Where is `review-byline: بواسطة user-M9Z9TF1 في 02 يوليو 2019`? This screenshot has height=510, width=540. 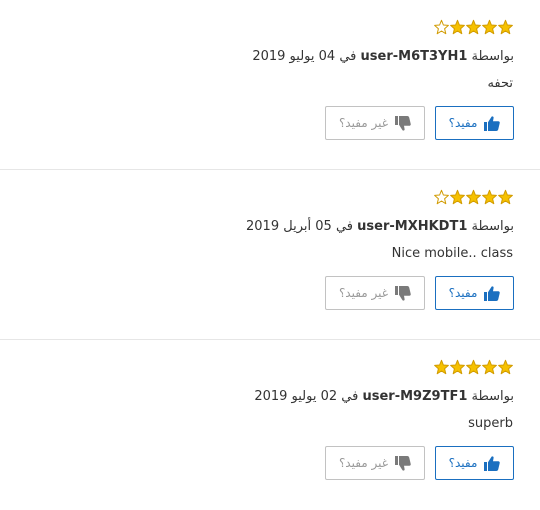 review-byline: بواسطة user-M9Z9TF1 في 02 يوليو 2019 is located at coordinates (384, 397).